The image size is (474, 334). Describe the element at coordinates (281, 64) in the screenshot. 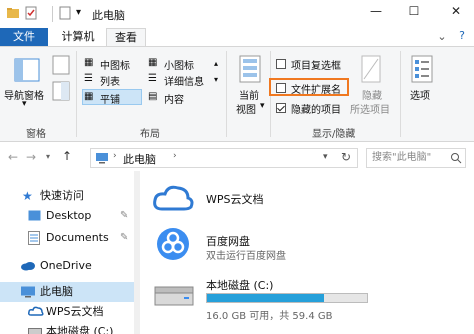

I see `item-checkboxes-checkbox` at that location.